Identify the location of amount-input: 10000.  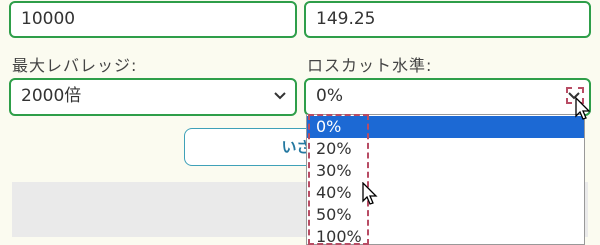
(153, 19).